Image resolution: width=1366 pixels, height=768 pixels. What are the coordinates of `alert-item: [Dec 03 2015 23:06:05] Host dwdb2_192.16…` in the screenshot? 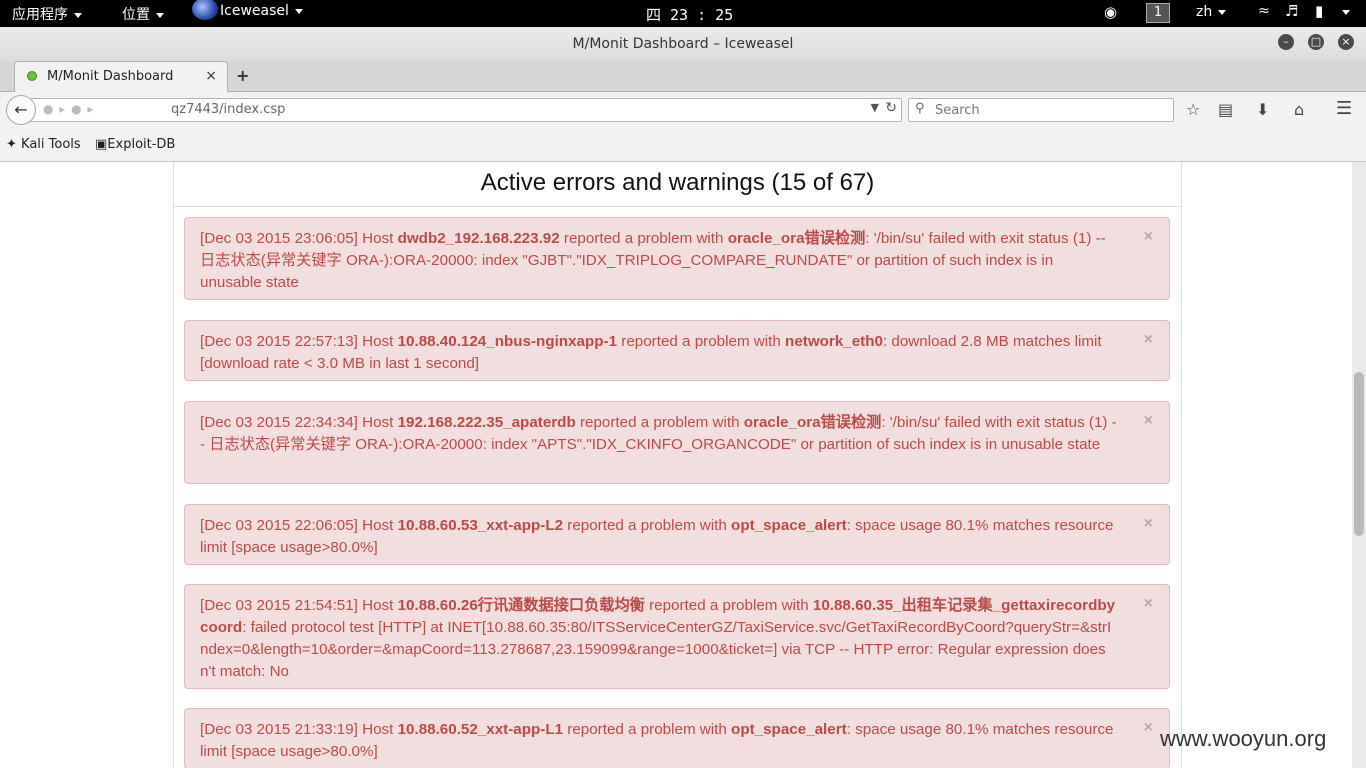 It's located at (677, 258).